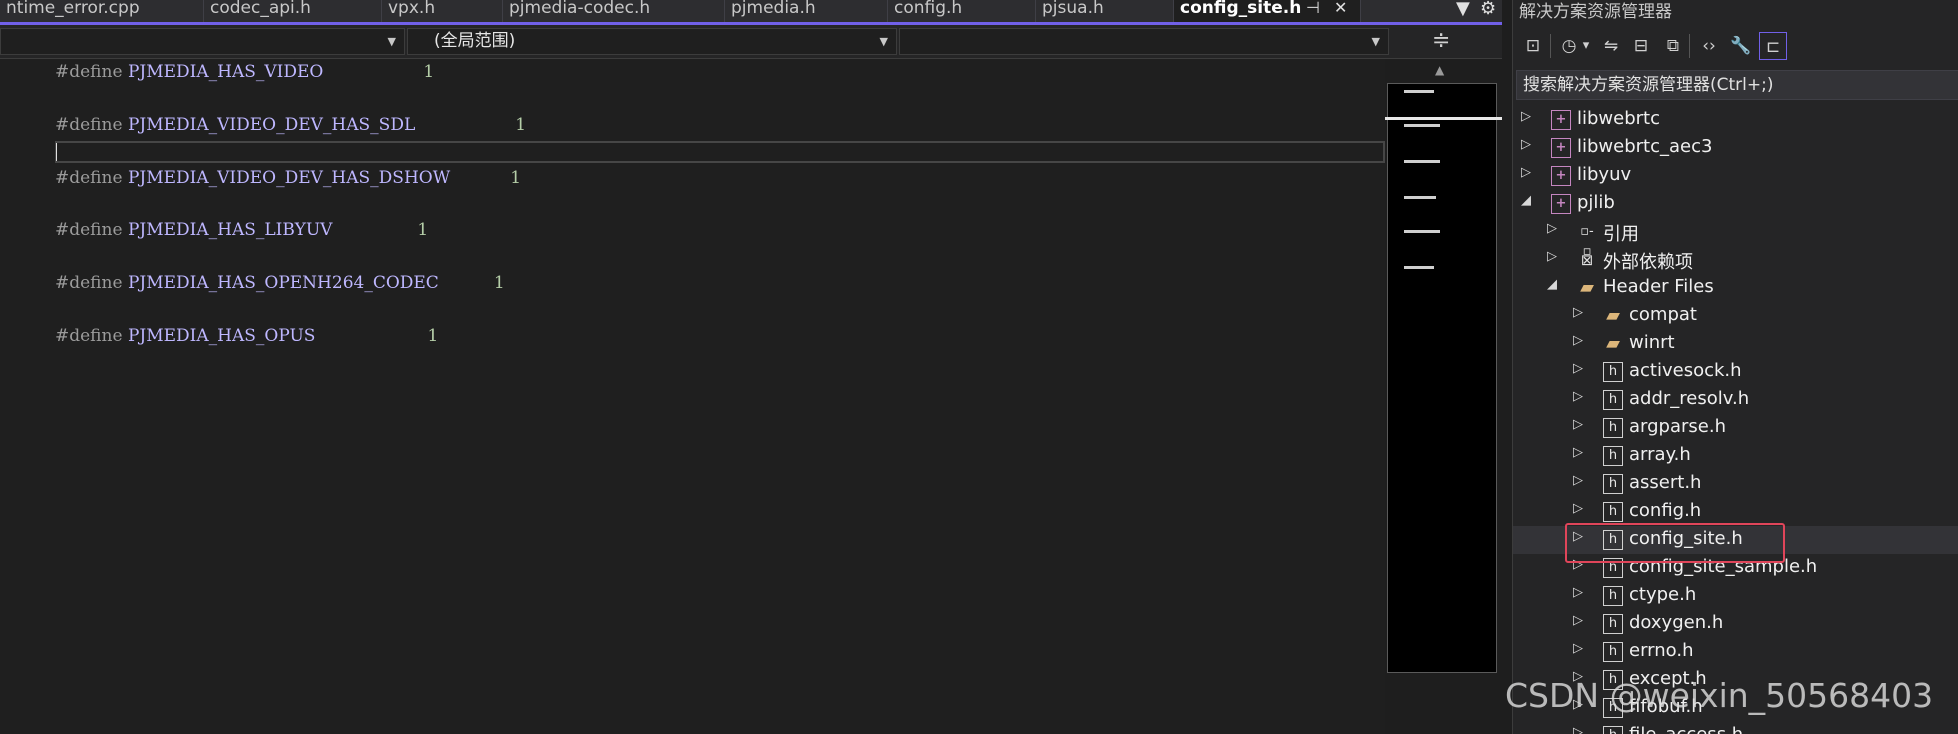  I want to click on macro-name: PJMEDIA_HAS_LIBYUV, so click(230, 230).